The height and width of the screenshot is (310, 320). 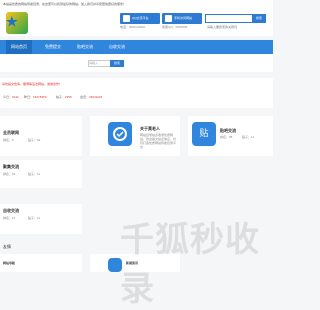 I want to click on stat-posts: 帖子：2355, so click(x=64, y=97).